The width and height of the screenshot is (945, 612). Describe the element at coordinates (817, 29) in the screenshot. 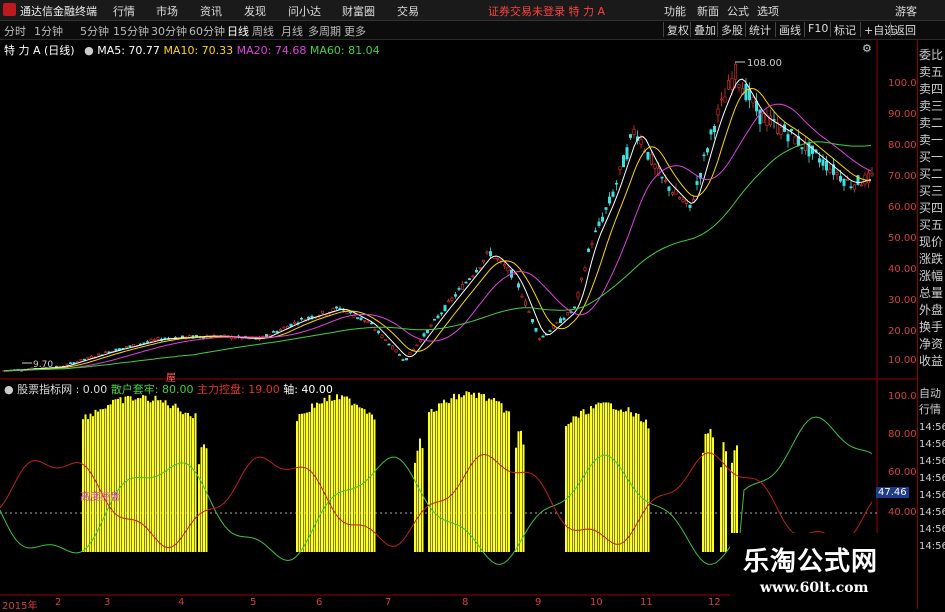

I see `tool-f10: F10` at that location.